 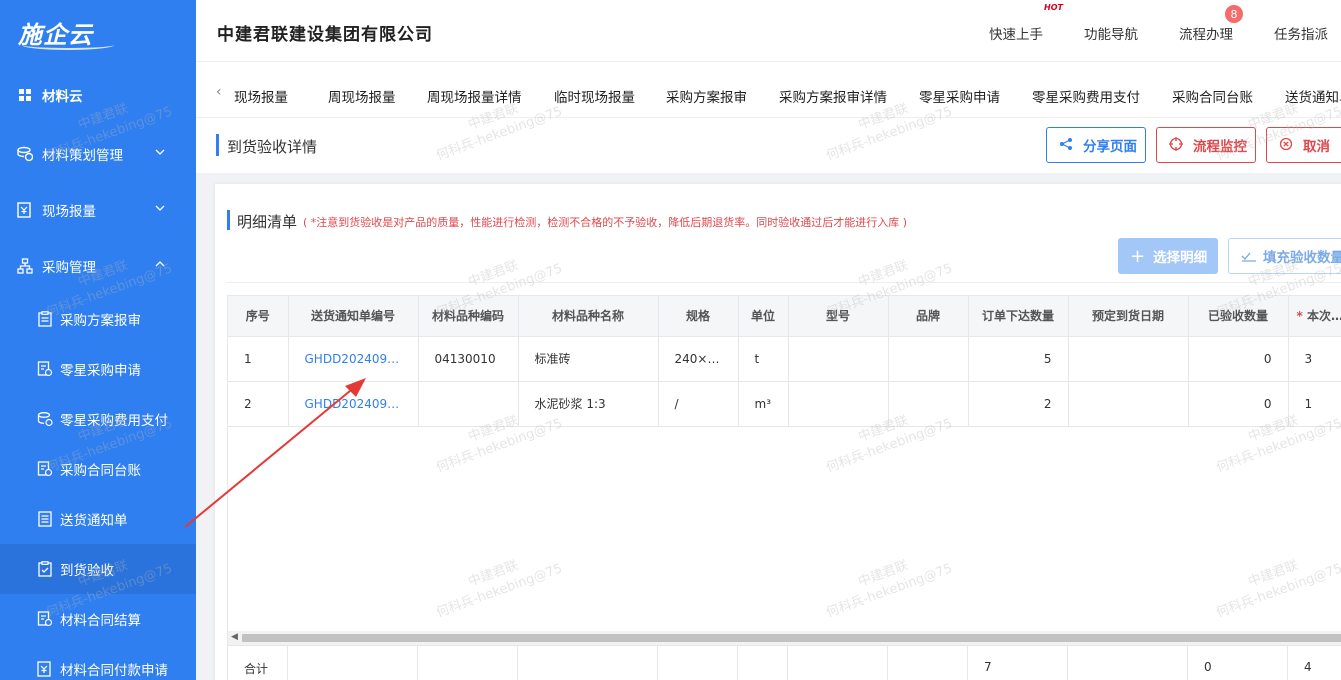 I want to click on plus-icon: +, so click(x=1138, y=256).